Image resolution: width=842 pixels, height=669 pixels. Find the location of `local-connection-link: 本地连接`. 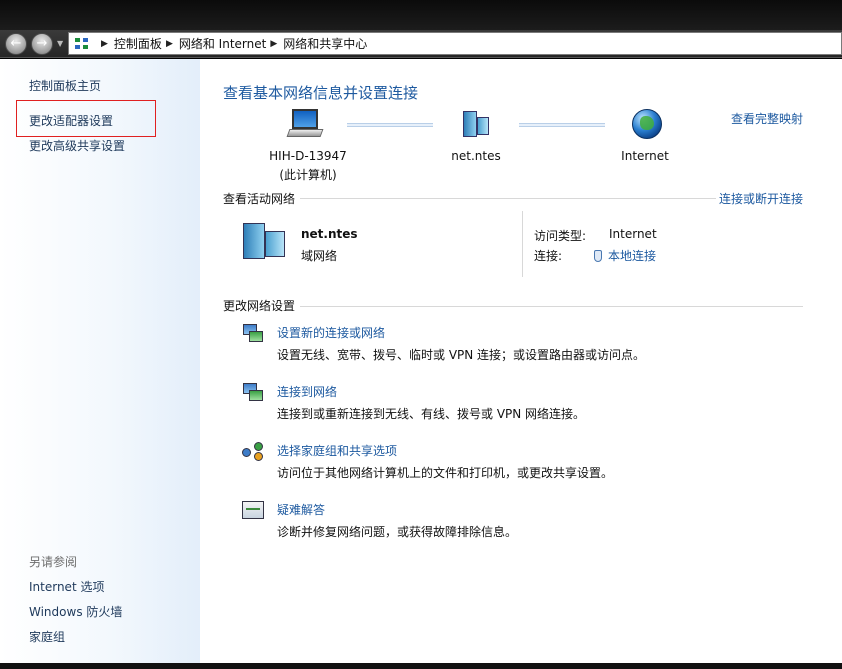

local-connection-link: 本地连接 is located at coordinates (625, 255).